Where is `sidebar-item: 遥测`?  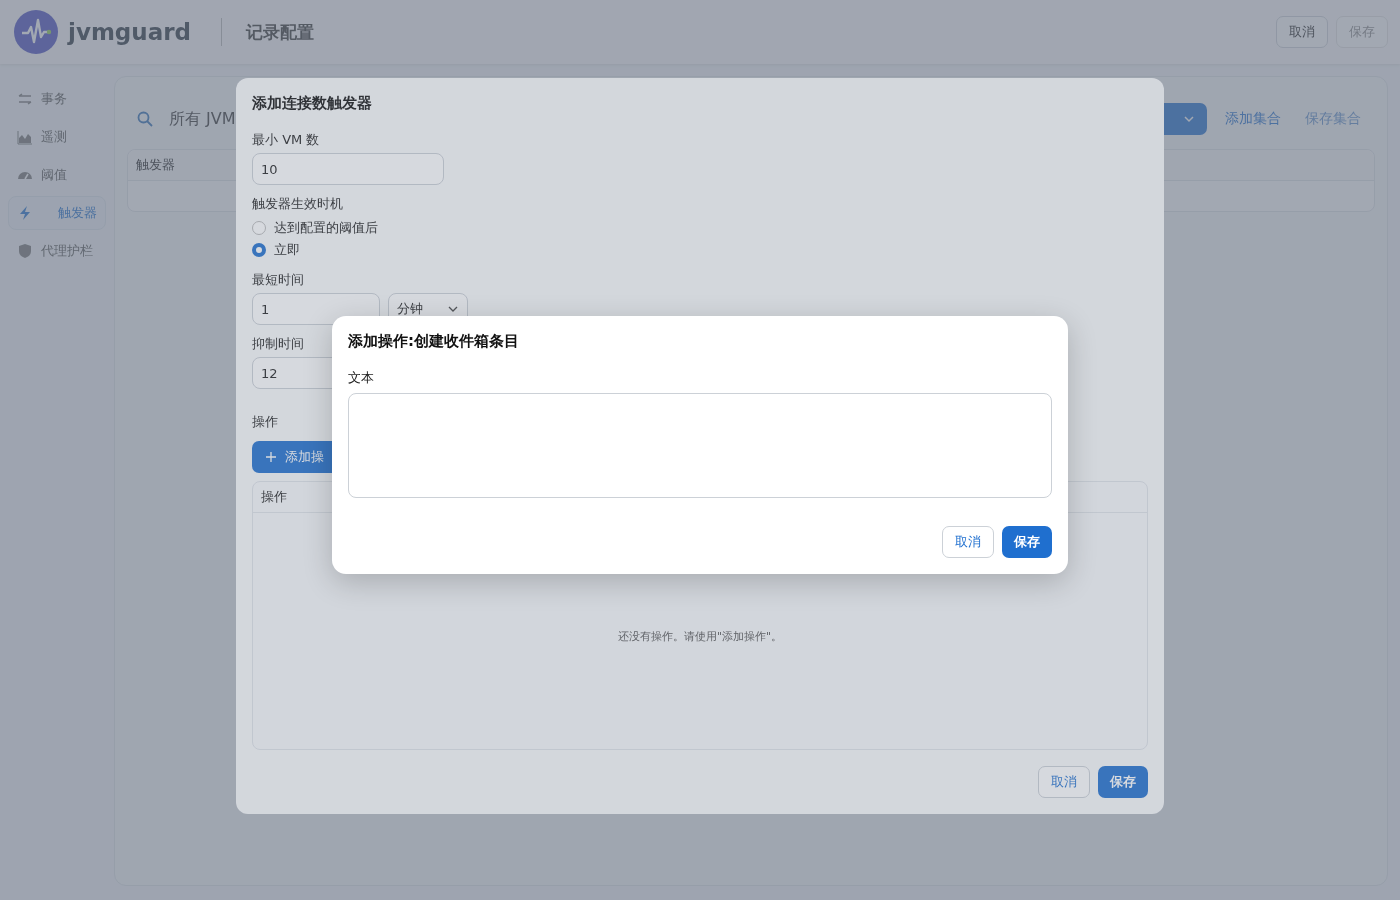 sidebar-item: 遥测 is located at coordinates (56, 137).